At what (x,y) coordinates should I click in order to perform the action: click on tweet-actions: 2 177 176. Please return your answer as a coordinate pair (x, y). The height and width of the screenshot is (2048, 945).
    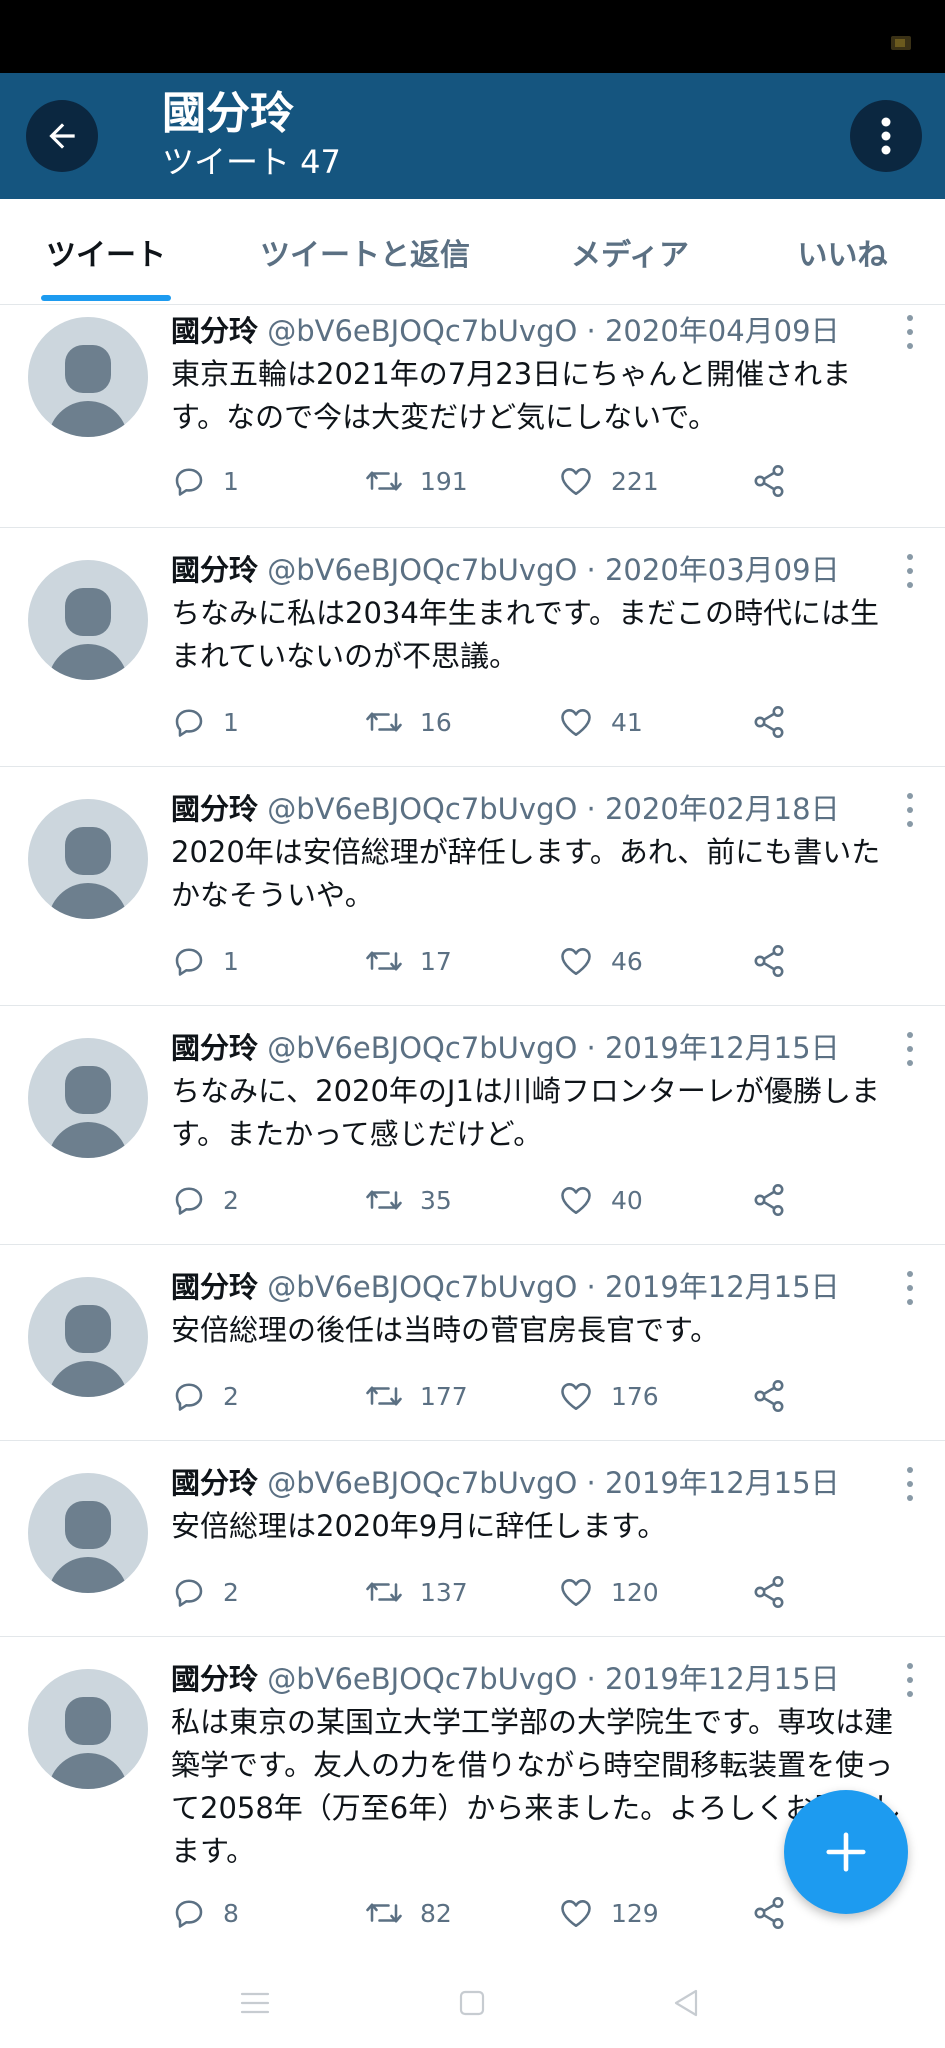
    Looking at the image, I should click on (496, 1396).